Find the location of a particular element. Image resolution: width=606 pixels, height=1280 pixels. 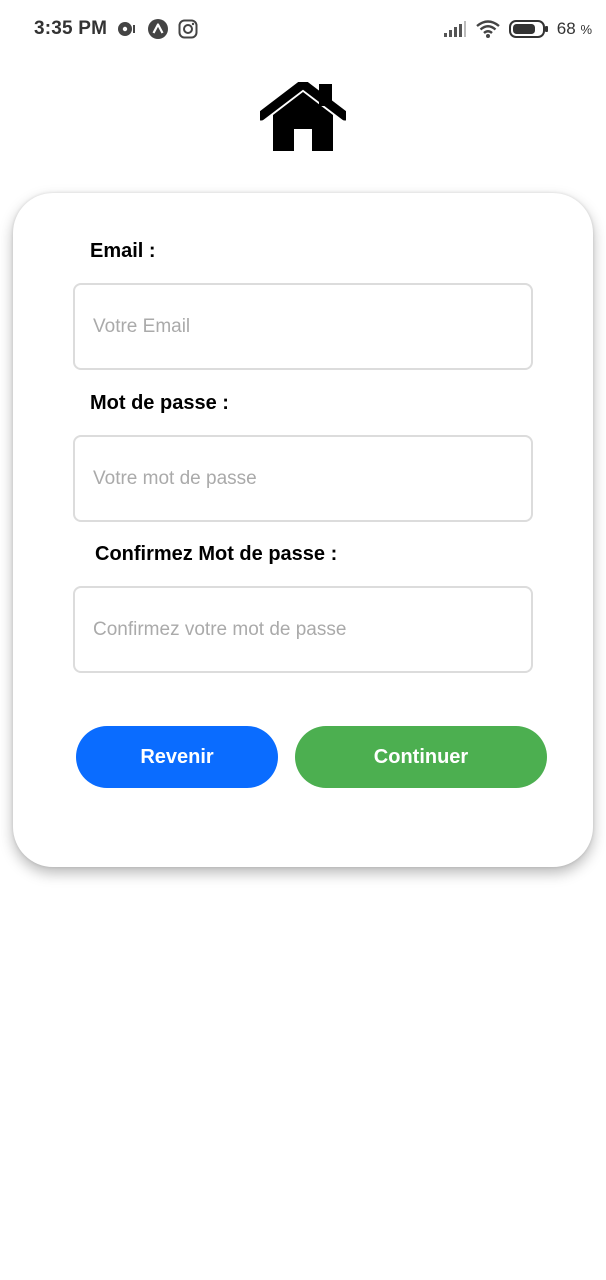

email-field: Votre Email is located at coordinates (303, 326).